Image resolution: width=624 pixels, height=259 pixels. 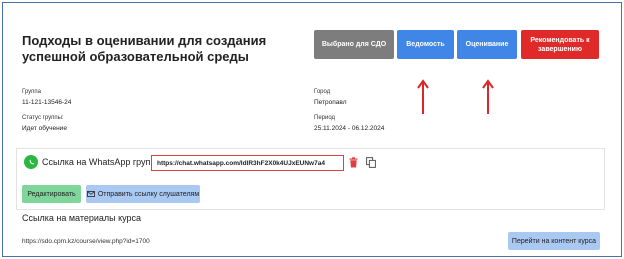 I want to click on selected-for-lms-button: Выбрано для СДО, so click(x=354, y=44).